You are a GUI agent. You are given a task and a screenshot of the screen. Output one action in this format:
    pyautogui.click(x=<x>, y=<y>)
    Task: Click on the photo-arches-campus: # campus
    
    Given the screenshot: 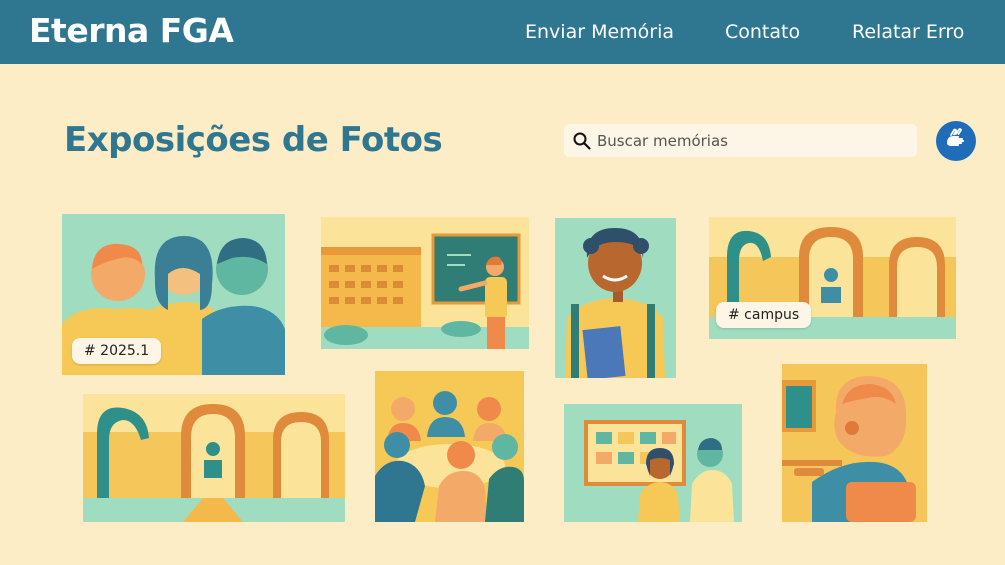 What is the action you would take?
    pyautogui.click(x=832, y=278)
    